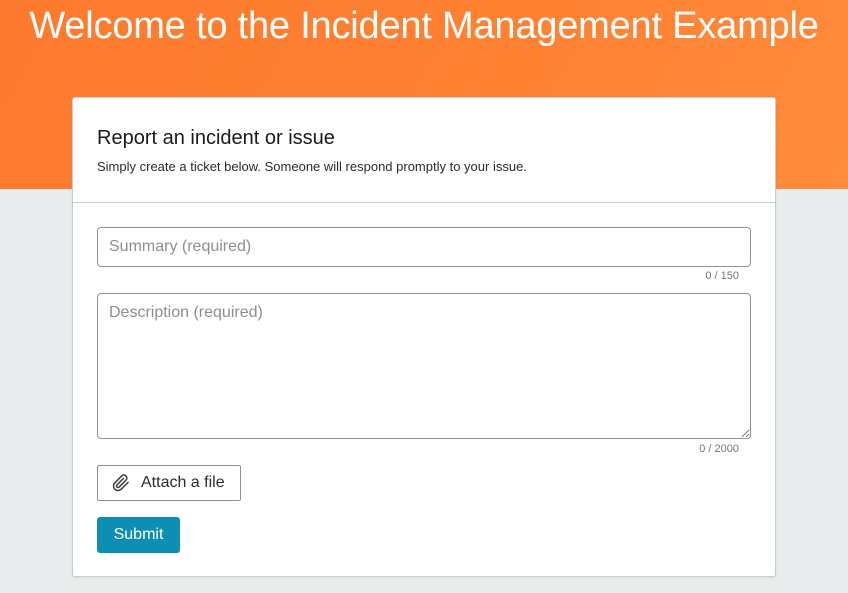 The height and width of the screenshot is (593, 848). I want to click on description-char-counter: 0 / 2000, so click(719, 449).